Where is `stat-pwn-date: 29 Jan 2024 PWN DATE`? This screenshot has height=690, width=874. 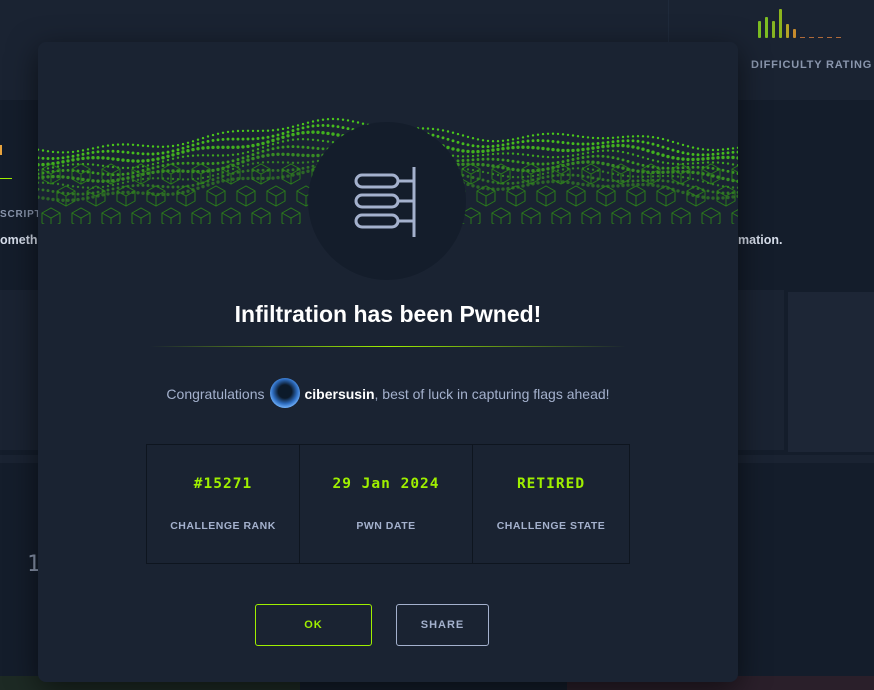
stat-pwn-date: 29 Jan 2024 PWN DATE is located at coordinates (386, 504).